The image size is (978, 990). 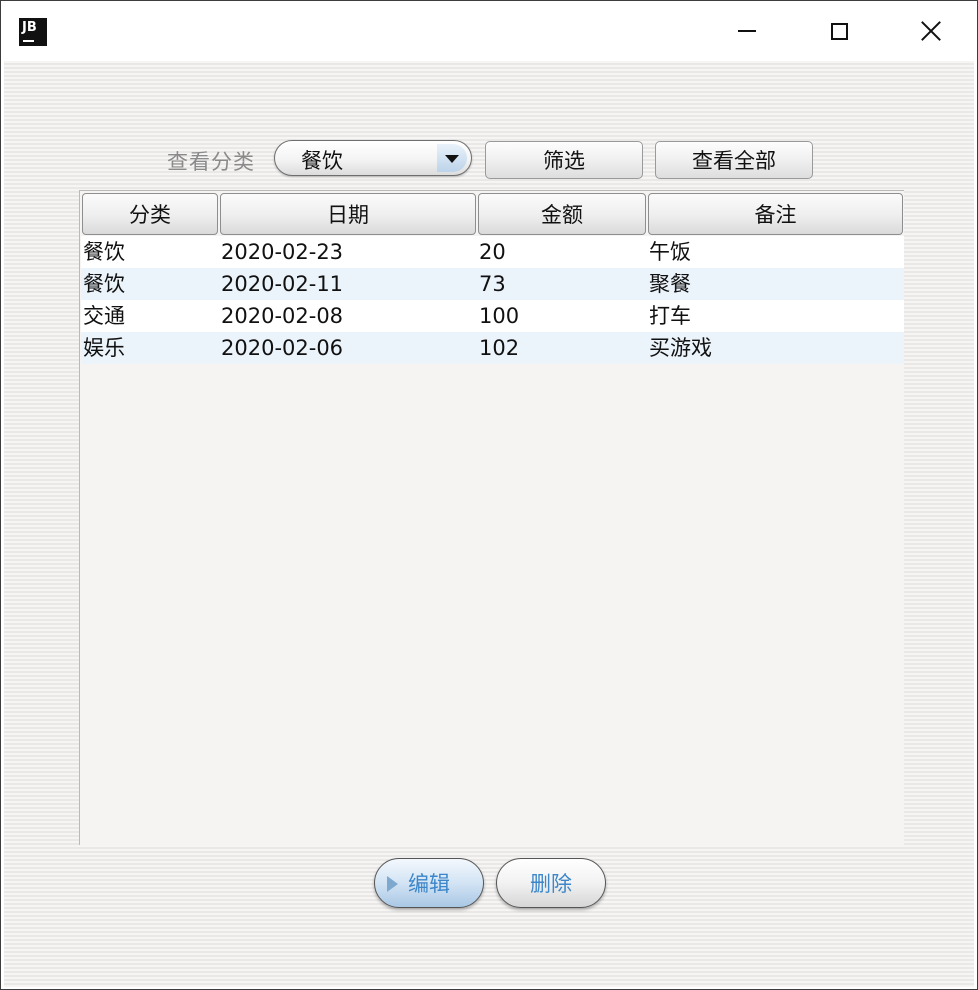 What do you see at coordinates (28, 41) in the screenshot?
I see `app-logo-bar` at bounding box center [28, 41].